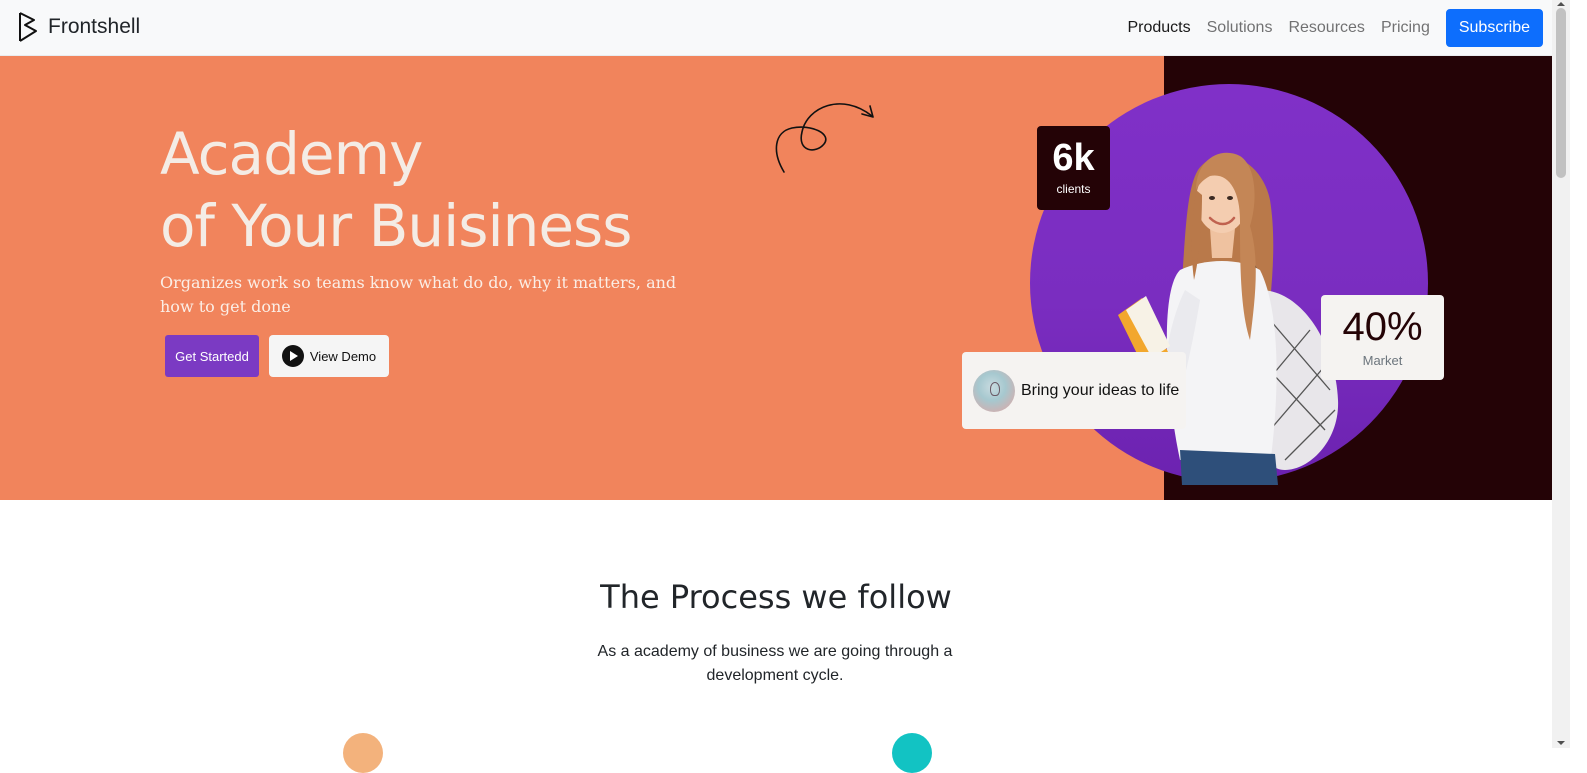 This screenshot has height=773, width=1587. I want to click on ideas-card-text: Bring your ideas to life, so click(1100, 390).